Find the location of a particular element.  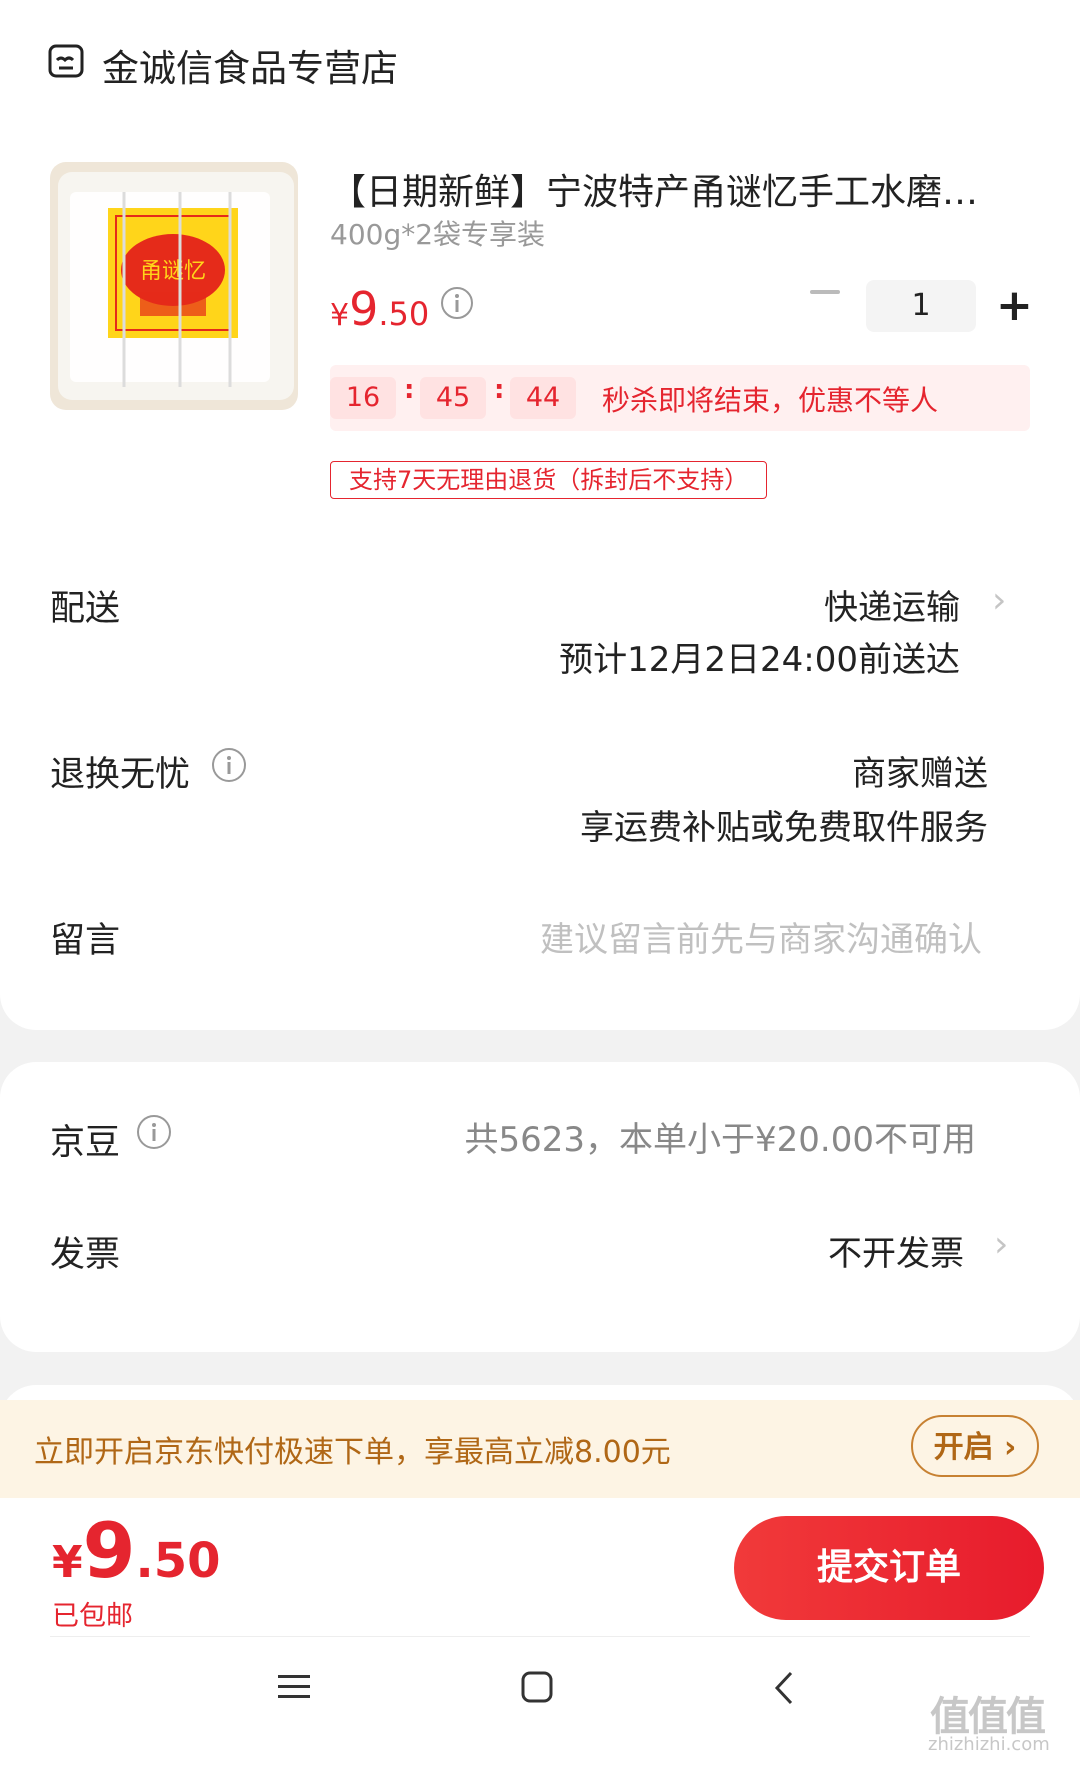

seckill-text: 秒杀即将结束，优惠不等人 is located at coordinates (770, 400).